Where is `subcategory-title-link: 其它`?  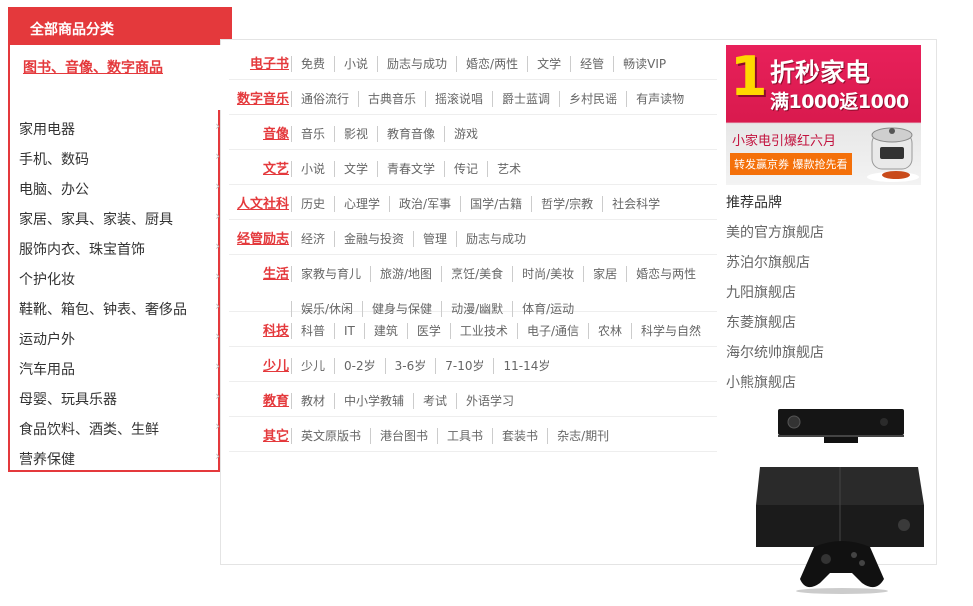 subcategory-title-link: 其它 is located at coordinates (276, 434).